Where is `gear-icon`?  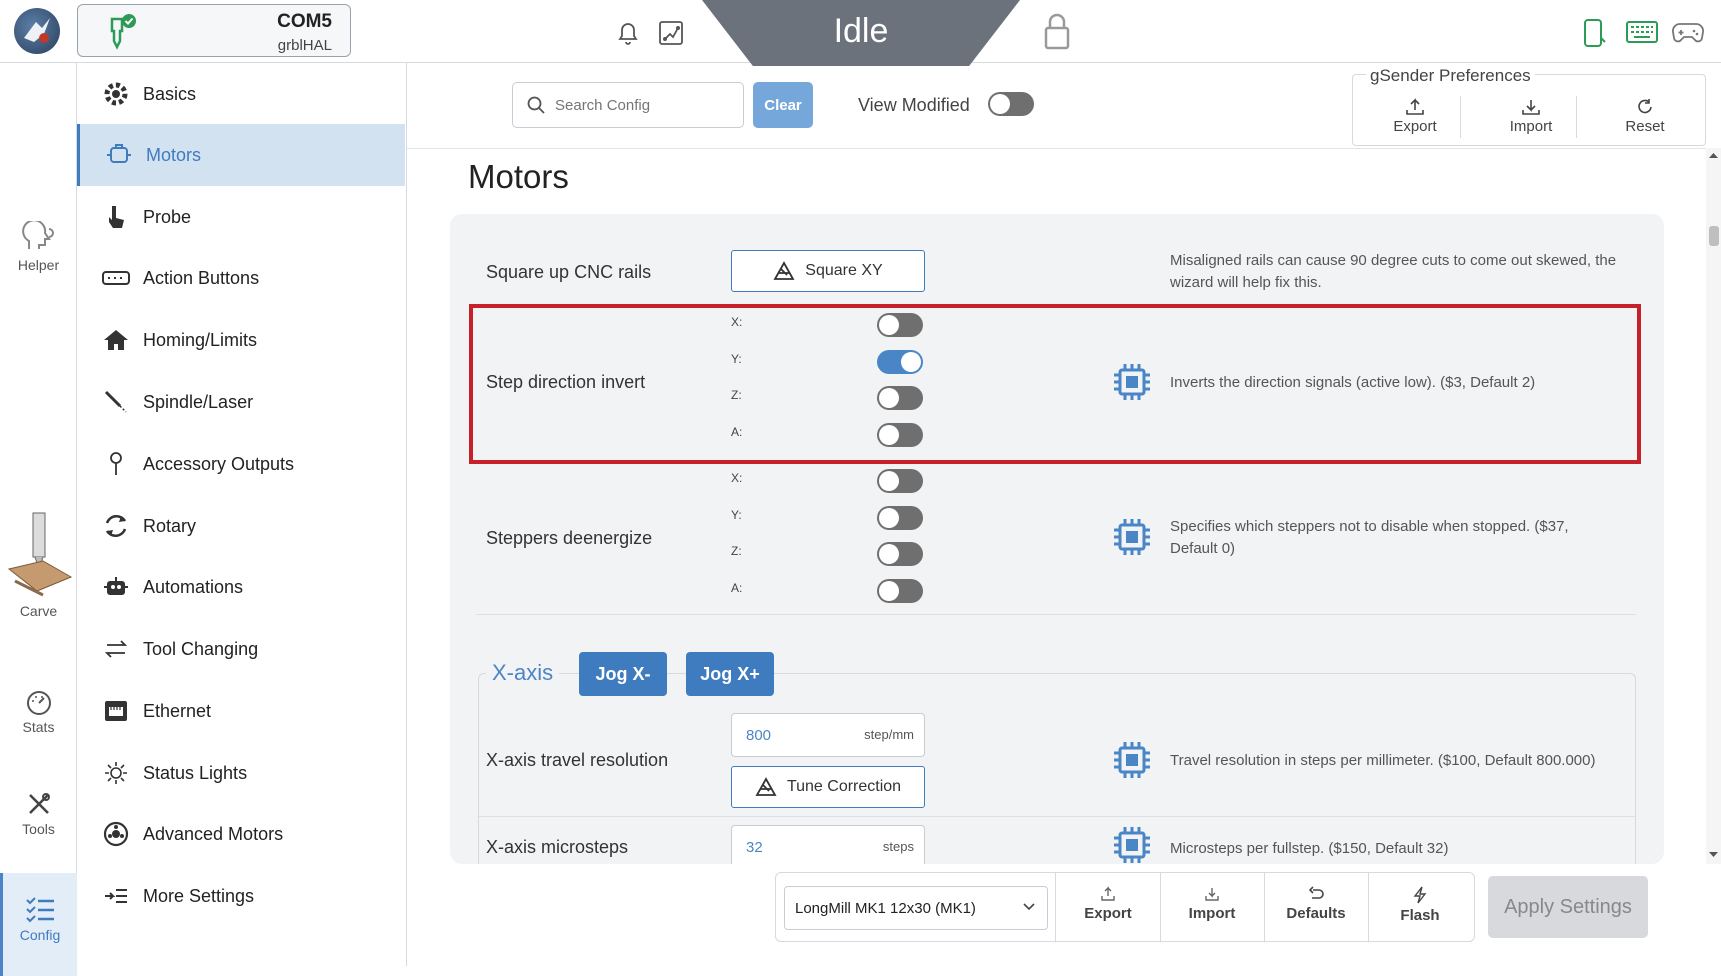 gear-icon is located at coordinates (116, 94).